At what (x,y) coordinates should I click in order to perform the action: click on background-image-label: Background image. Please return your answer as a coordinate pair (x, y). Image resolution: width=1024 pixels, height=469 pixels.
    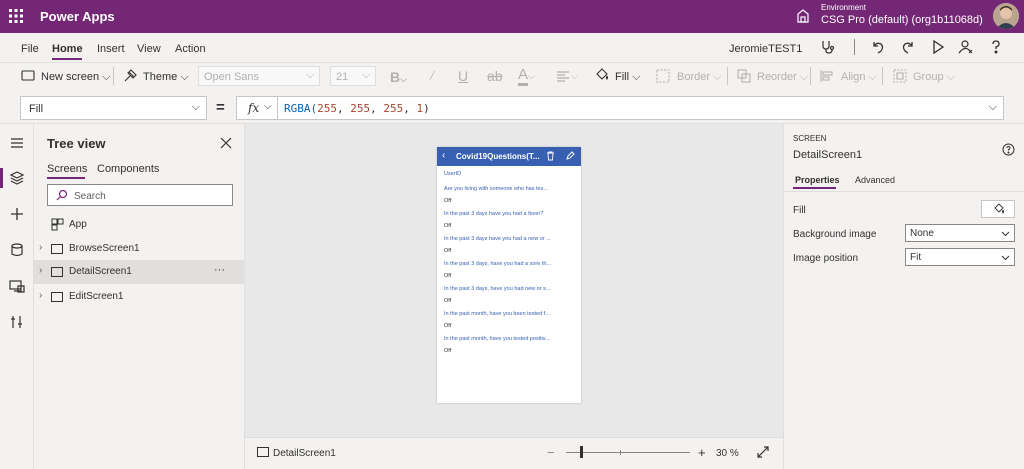
    Looking at the image, I should click on (835, 234).